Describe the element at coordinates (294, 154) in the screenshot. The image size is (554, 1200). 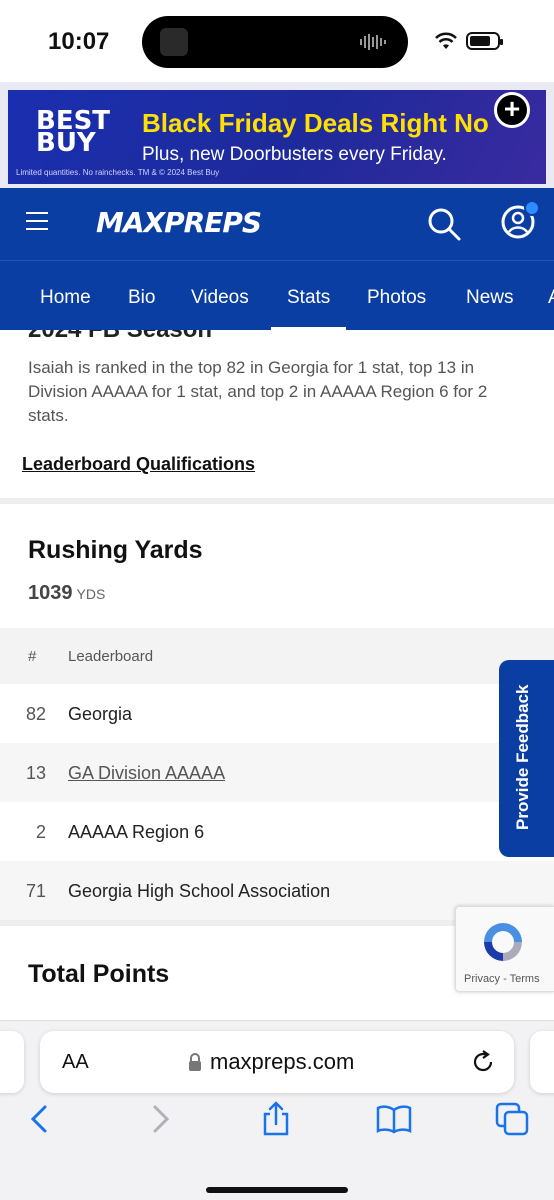
I see `ad-subline: Plus, new Doorbusters every Friday.` at that location.